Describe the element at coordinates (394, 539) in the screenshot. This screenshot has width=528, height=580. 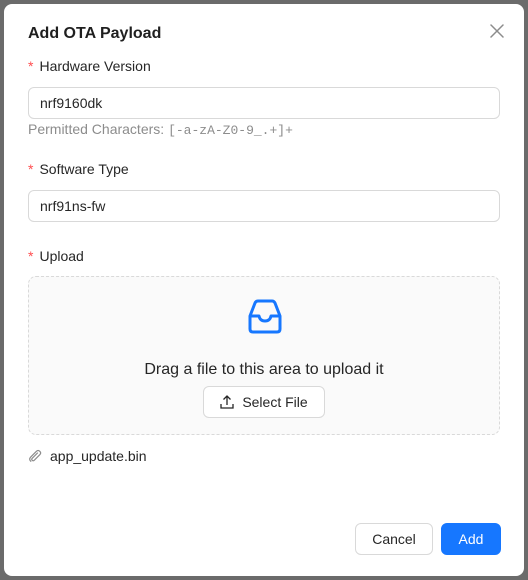
I see `cancel-button: Cancel` at that location.